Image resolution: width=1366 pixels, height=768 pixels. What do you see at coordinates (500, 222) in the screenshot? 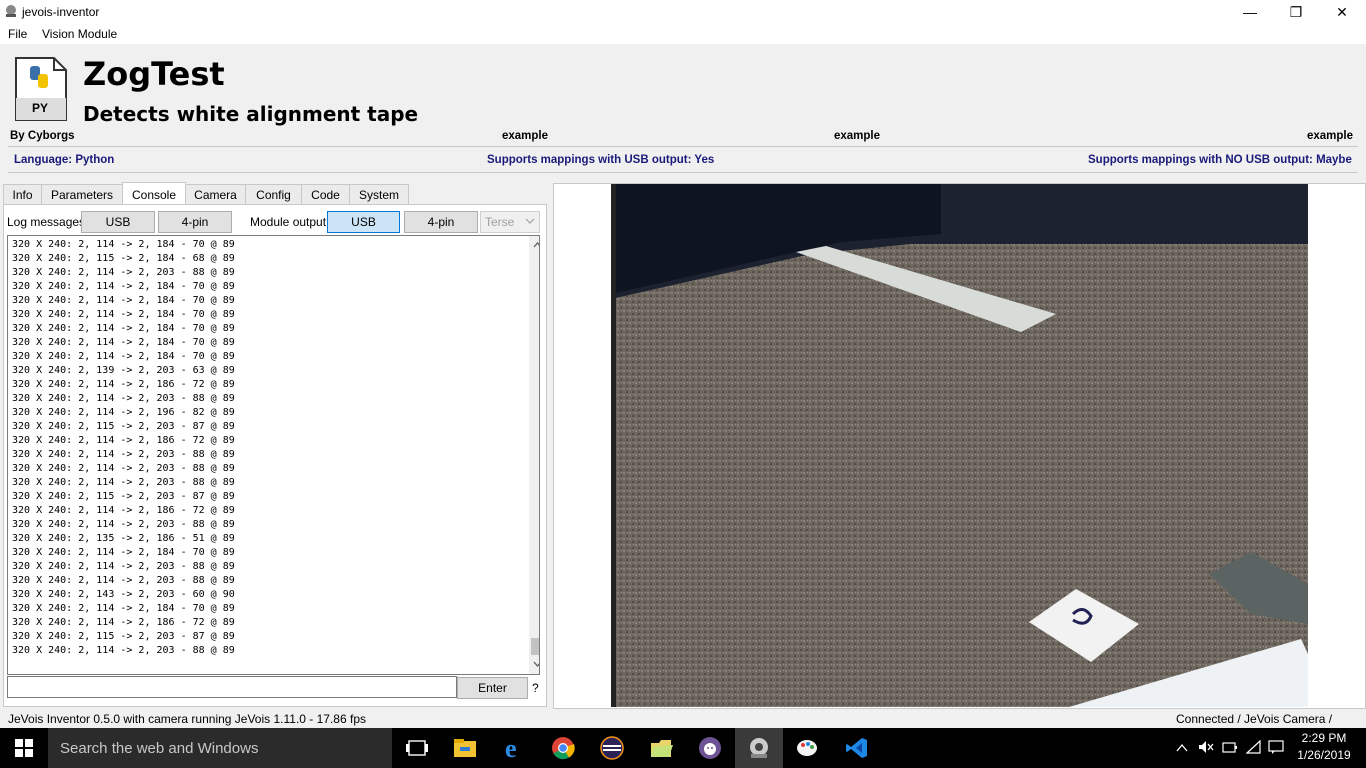
I see `verbosity-value: Terse` at bounding box center [500, 222].